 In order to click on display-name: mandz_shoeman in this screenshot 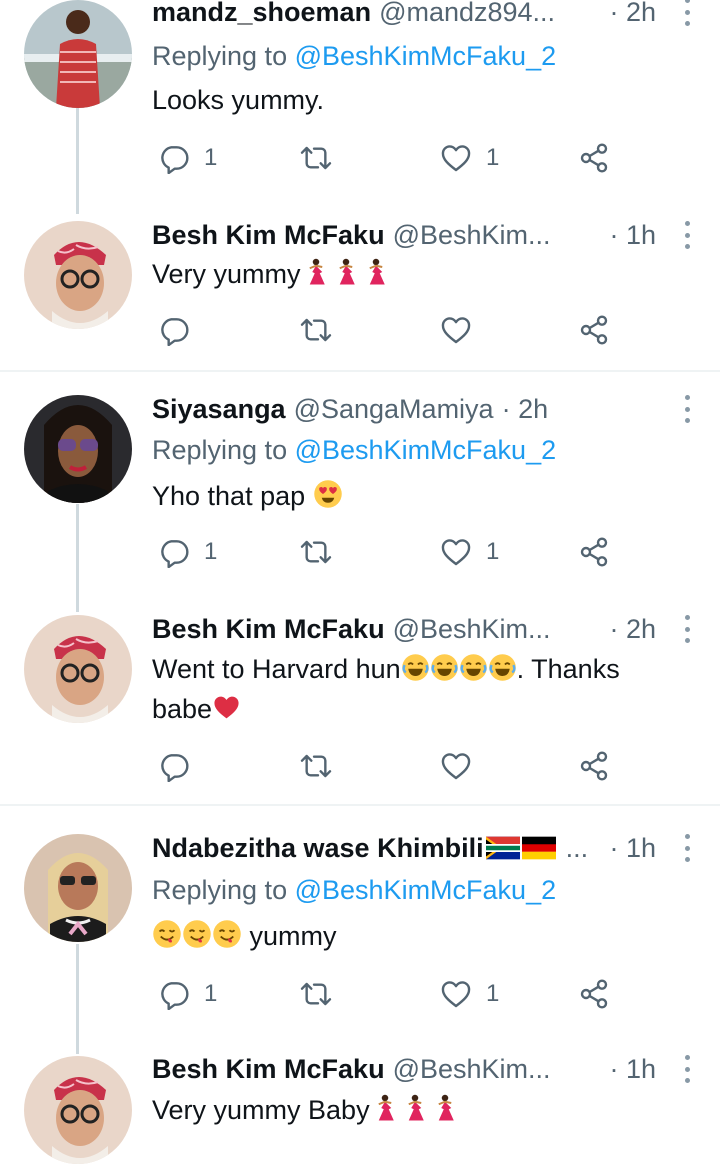, I will do `click(261, 14)`.